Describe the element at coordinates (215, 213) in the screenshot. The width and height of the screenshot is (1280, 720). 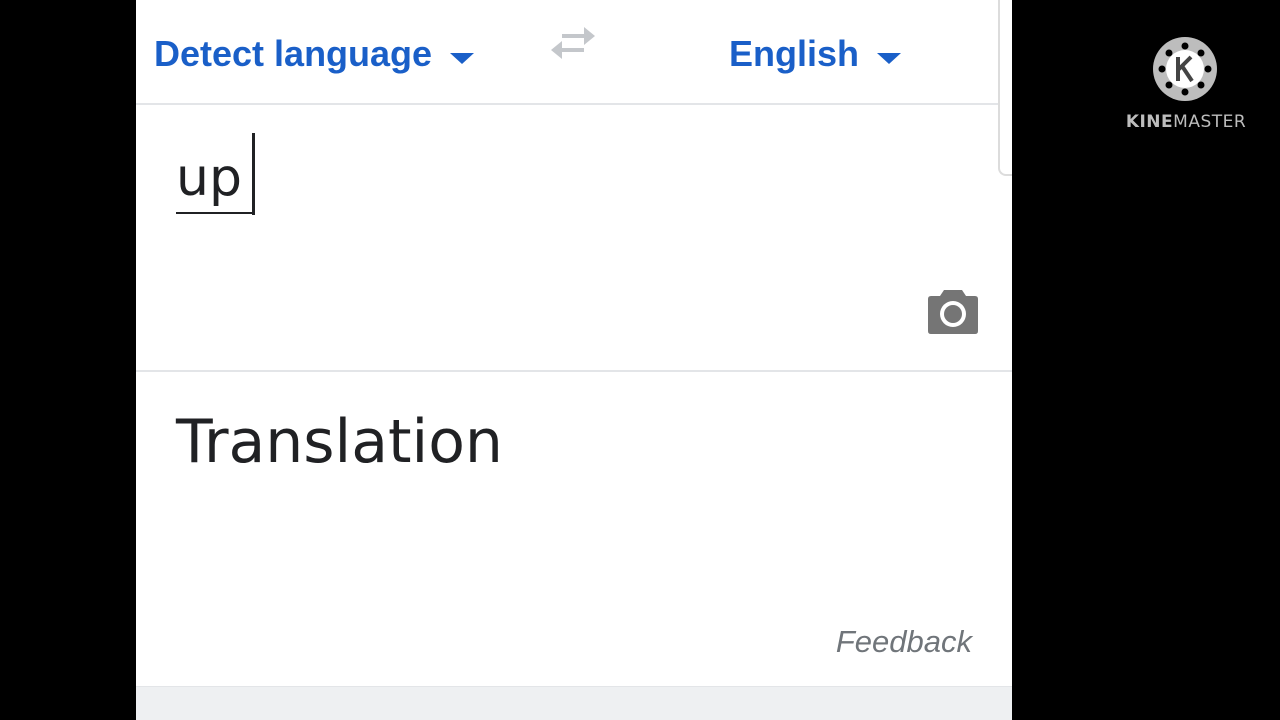
I see `composing-underline` at that location.